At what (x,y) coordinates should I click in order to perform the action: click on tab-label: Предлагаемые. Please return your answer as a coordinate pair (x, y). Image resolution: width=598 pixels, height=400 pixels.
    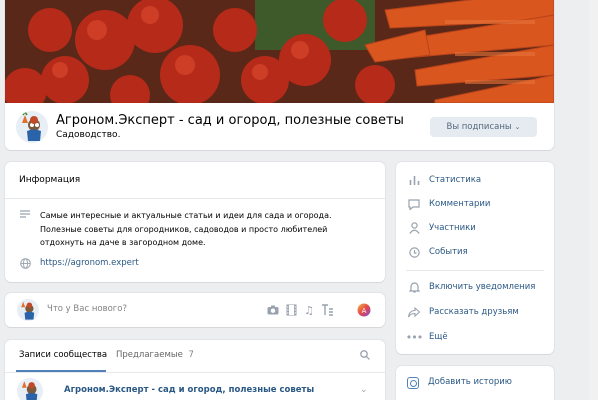
    Looking at the image, I should click on (149, 355).